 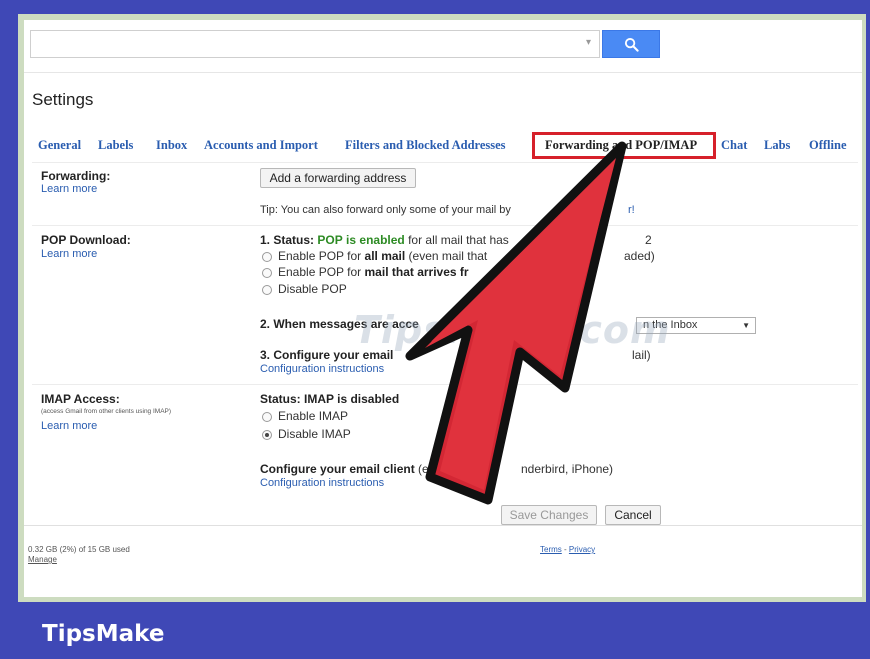 What do you see at coordinates (648, 240) in the screenshot?
I see `pop-status-end: 2` at bounding box center [648, 240].